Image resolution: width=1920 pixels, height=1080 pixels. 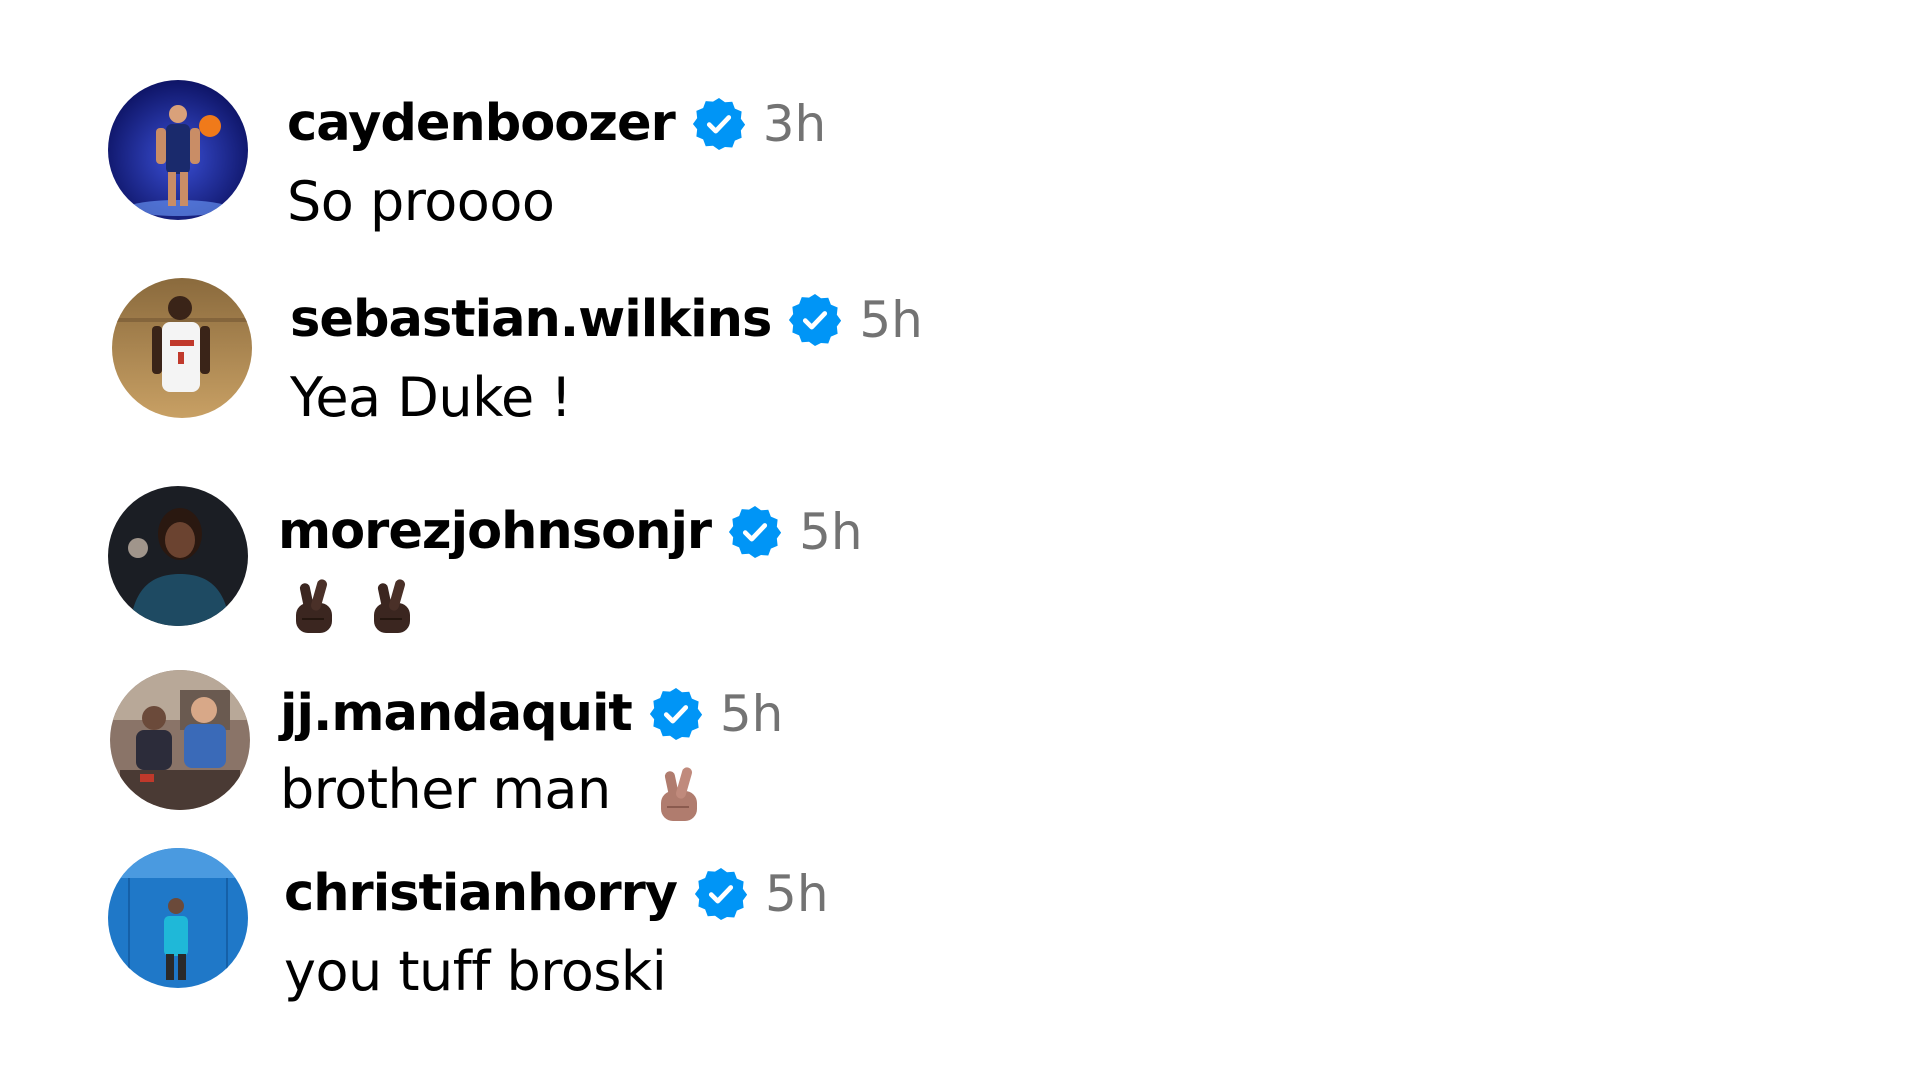 I want to click on comment-text: Yea Duke !, so click(x=431, y=397).